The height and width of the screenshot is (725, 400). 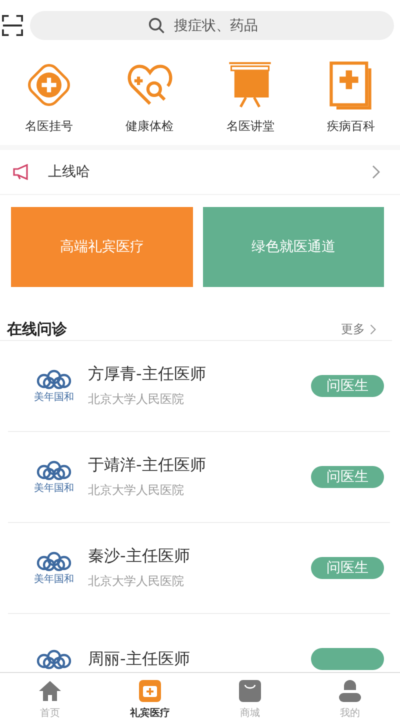 What do you see at coordinates (69, 172) in the screenshot?
I see `notice-text: 上线哈` at bounding box center [69, 172].